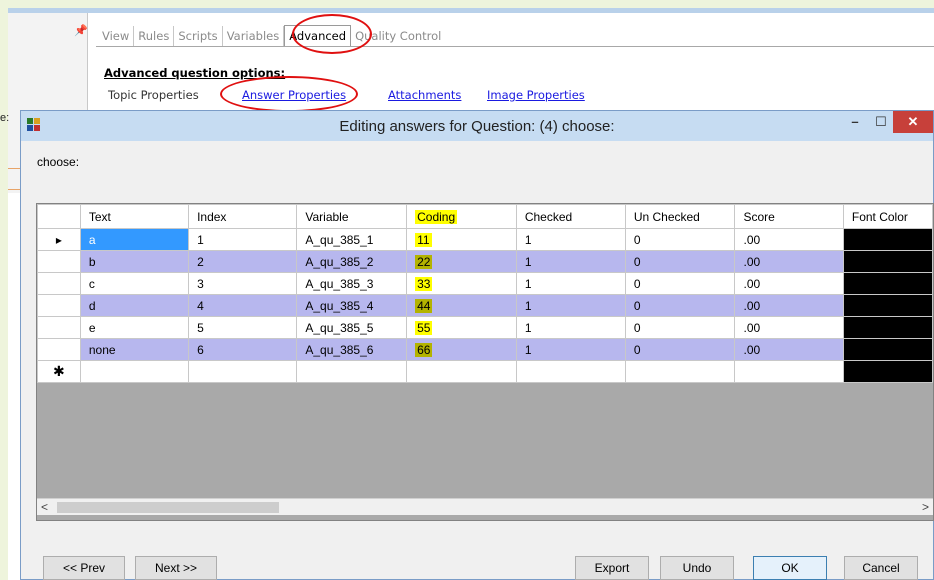 The height and width of the screenshot is (580, 934). I want to click on horizontal-scrollbar: < >, so click(485, 506).